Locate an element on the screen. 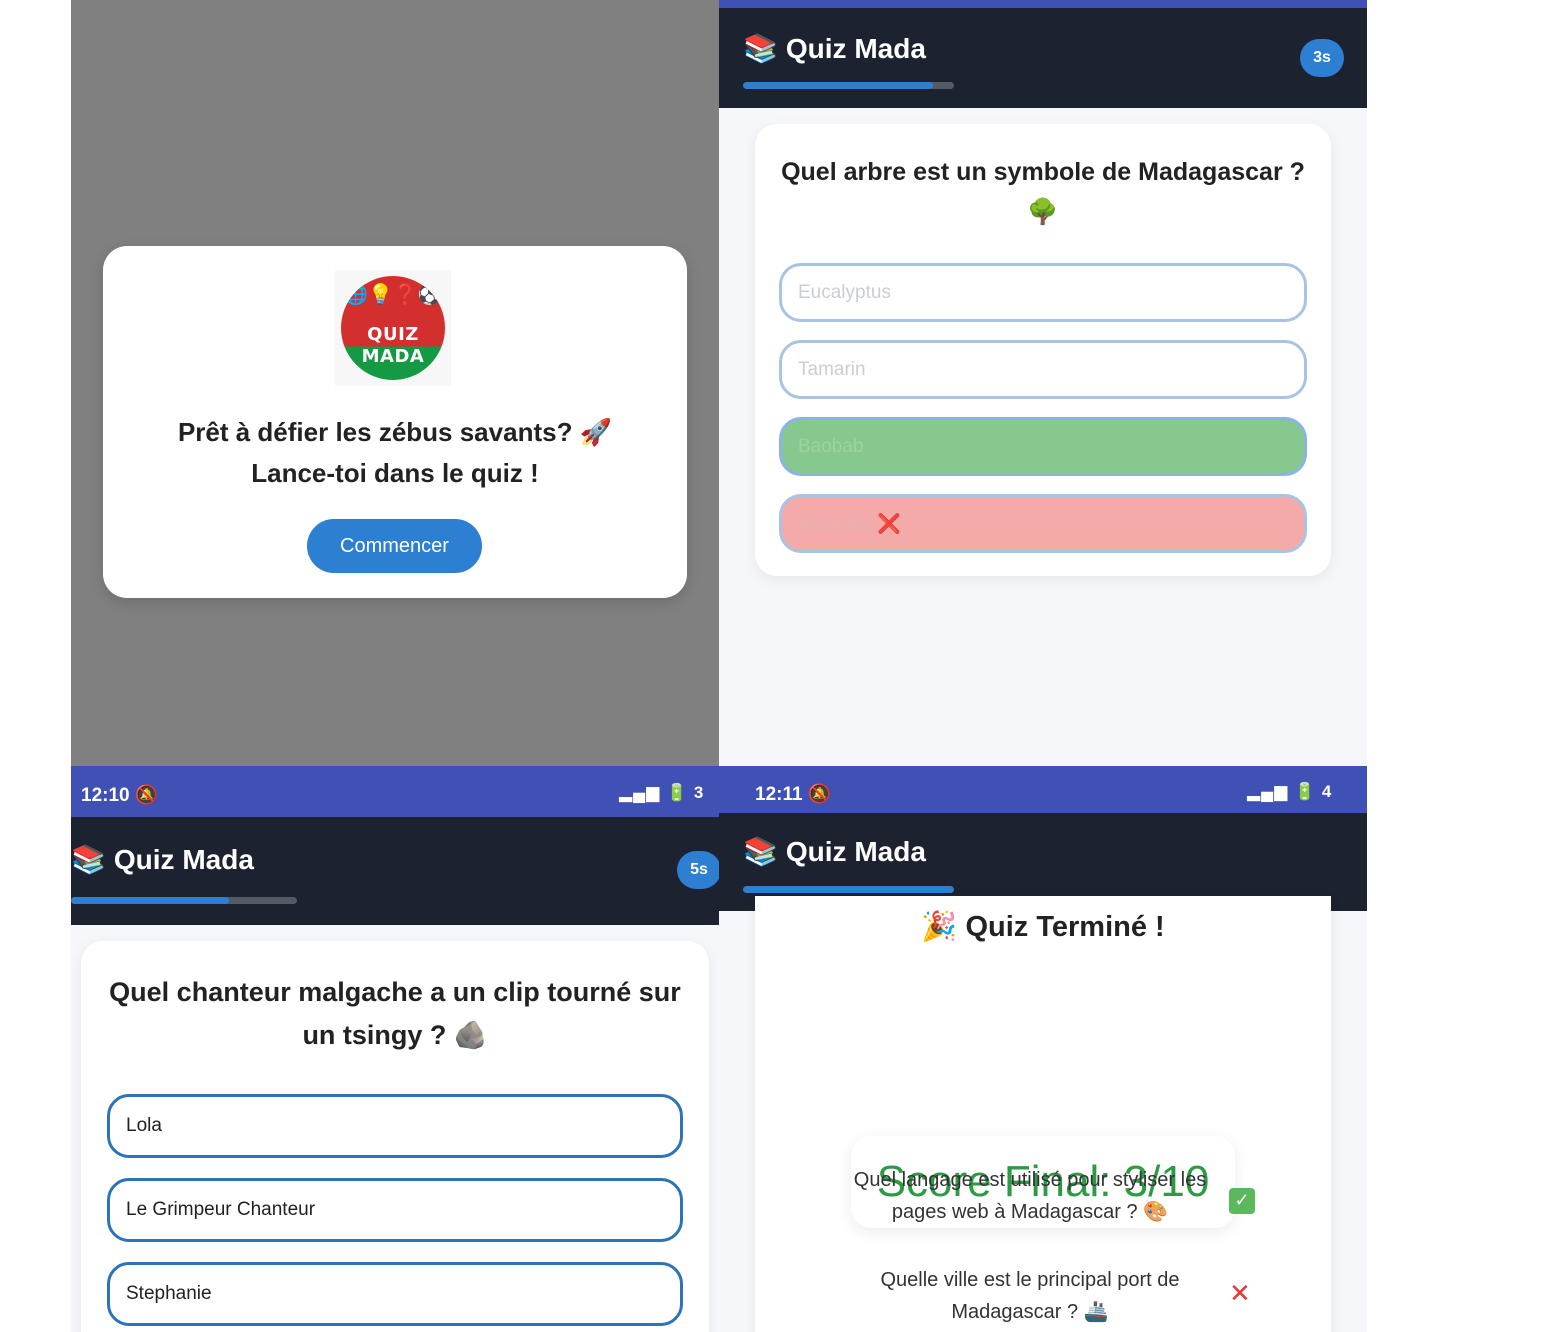 The width and height of the screenshot is (1551, 1332). check-icon: ✓ is located at coordinates (1242, 1198).